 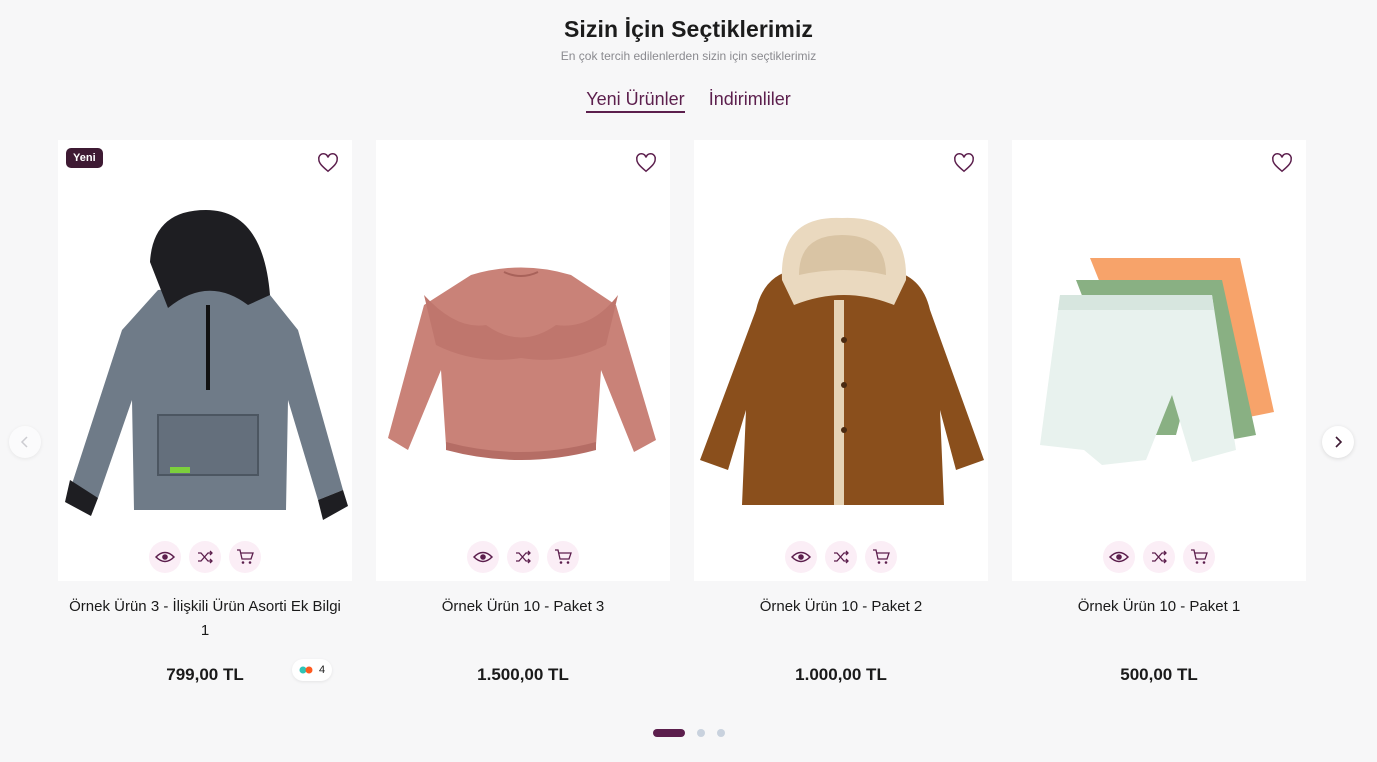 I want to click on product-price: 1.500,00 TL, so click(x=523, y=674).